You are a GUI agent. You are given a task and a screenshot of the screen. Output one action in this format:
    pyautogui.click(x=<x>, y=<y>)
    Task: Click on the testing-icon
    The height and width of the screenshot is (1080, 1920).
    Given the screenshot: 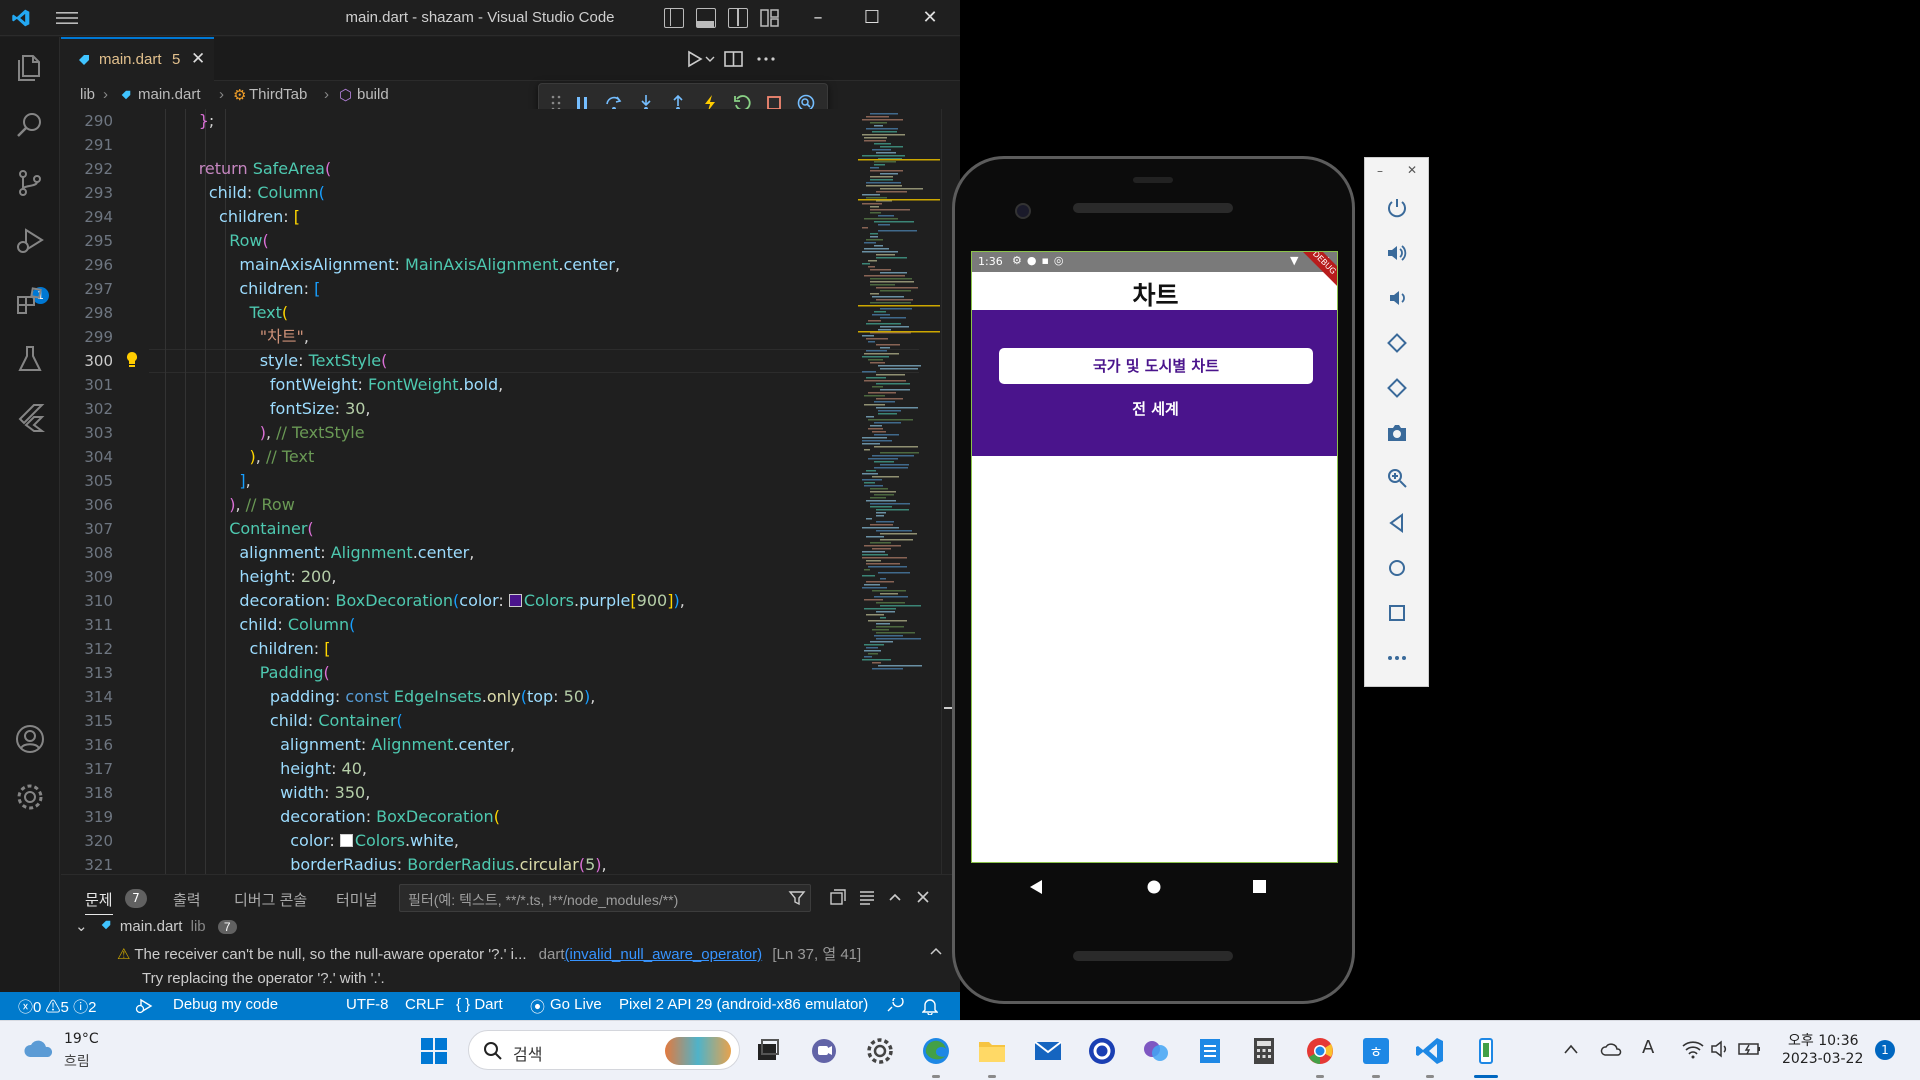 What is the action you would take?
    pyautogui.click(x=30, y=359)
    